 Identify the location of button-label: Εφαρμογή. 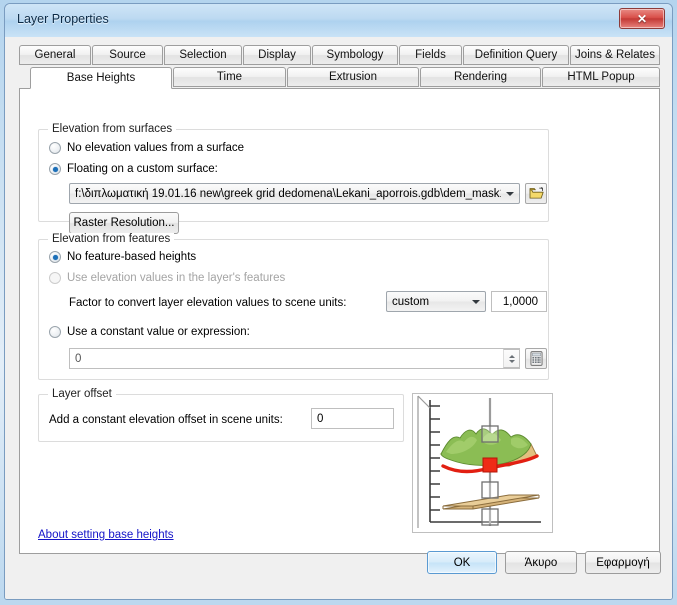
(623, 562).